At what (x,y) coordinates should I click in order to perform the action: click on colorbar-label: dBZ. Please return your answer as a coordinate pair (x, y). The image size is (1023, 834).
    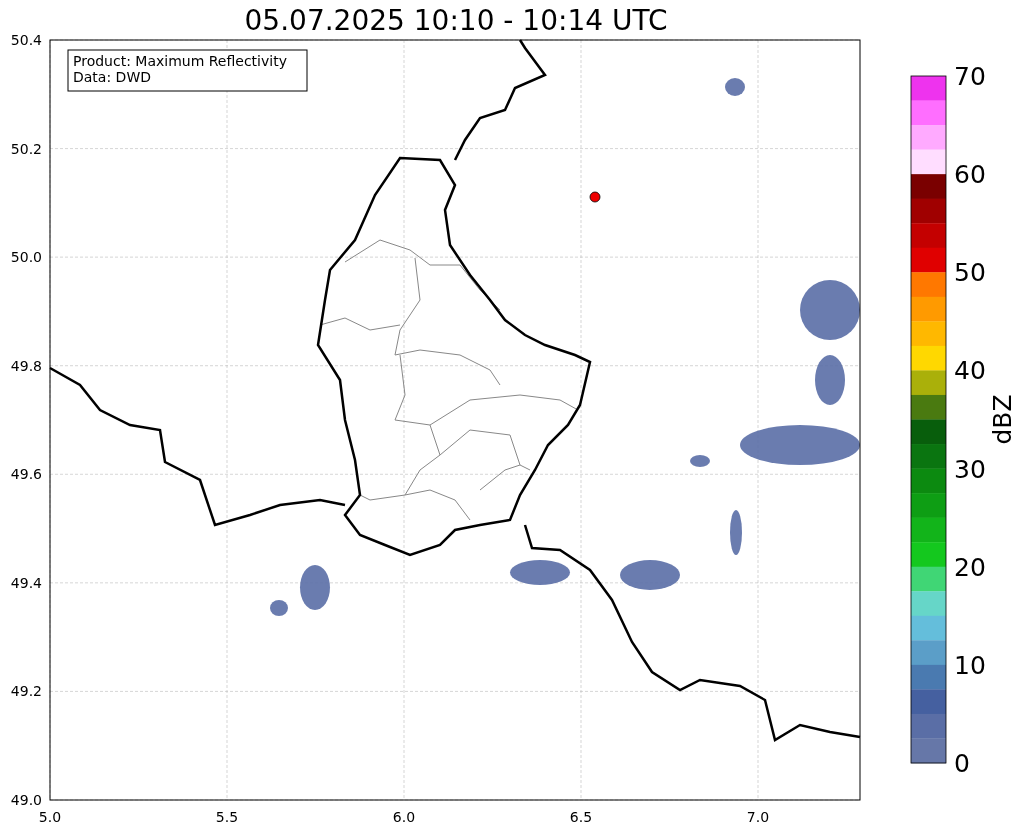
    Looking at the image, I should click on (1002, 419).